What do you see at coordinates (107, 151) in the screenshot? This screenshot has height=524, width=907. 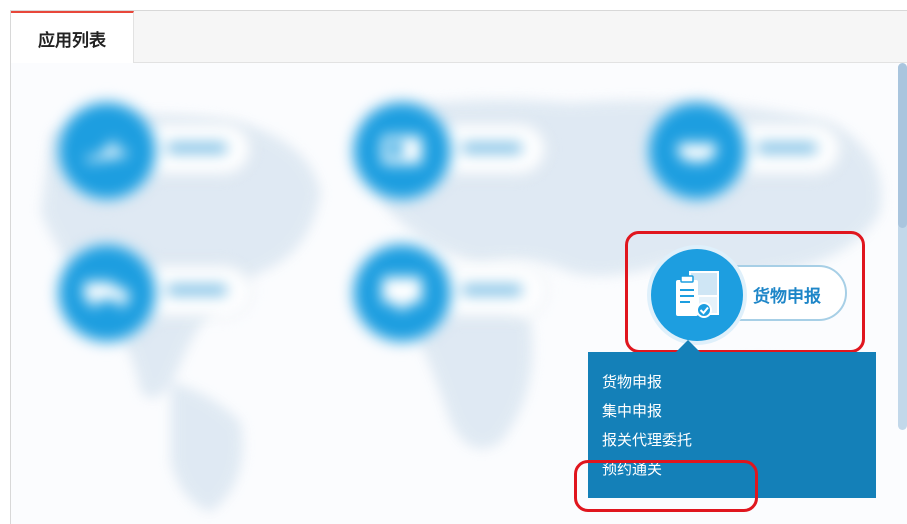 I see `plane-icon` at bounding box center [107, 151].